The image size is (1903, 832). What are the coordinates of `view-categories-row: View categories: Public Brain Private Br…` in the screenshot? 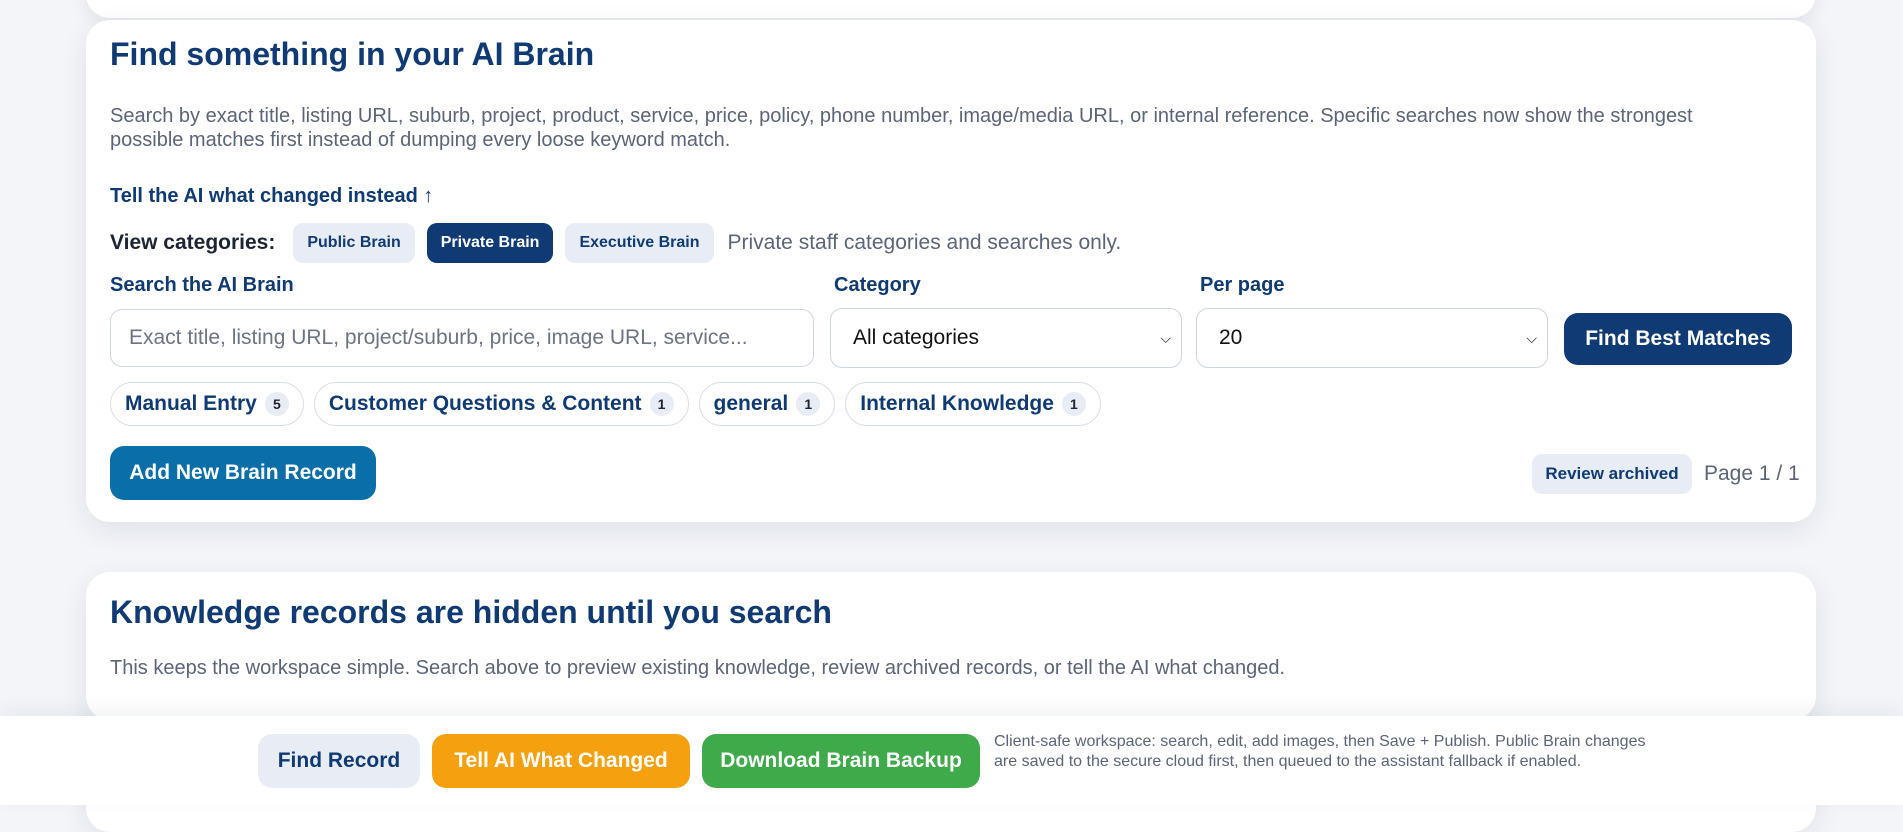 It's located at (615, 243).